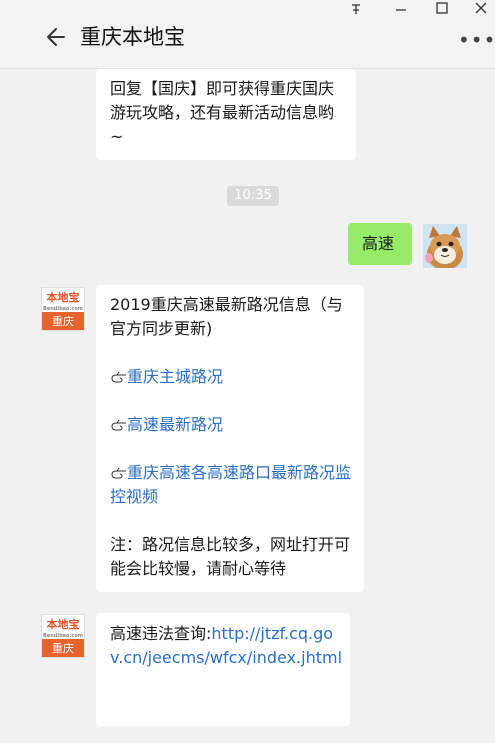  What do you see at coordinates (226, 316) in the screenshot?
I see `message-text: 2019重庆高速最新路况信息（与官方同步更新)` at bounding box center [226, 316].